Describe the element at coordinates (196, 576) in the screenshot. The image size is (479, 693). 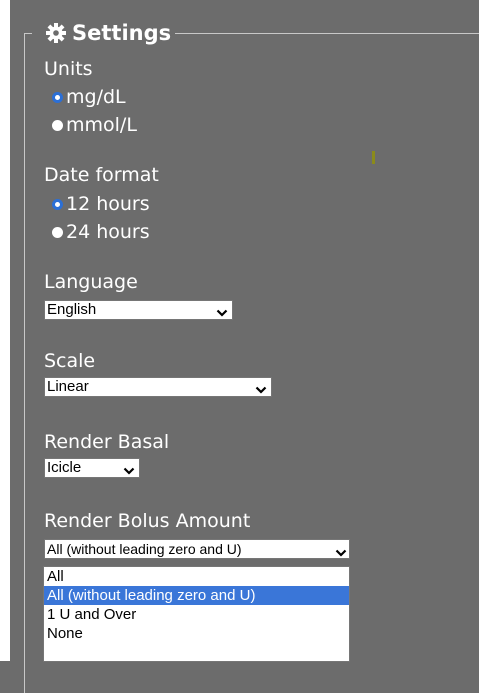
I see `dropdown-option-all: All` at that location.